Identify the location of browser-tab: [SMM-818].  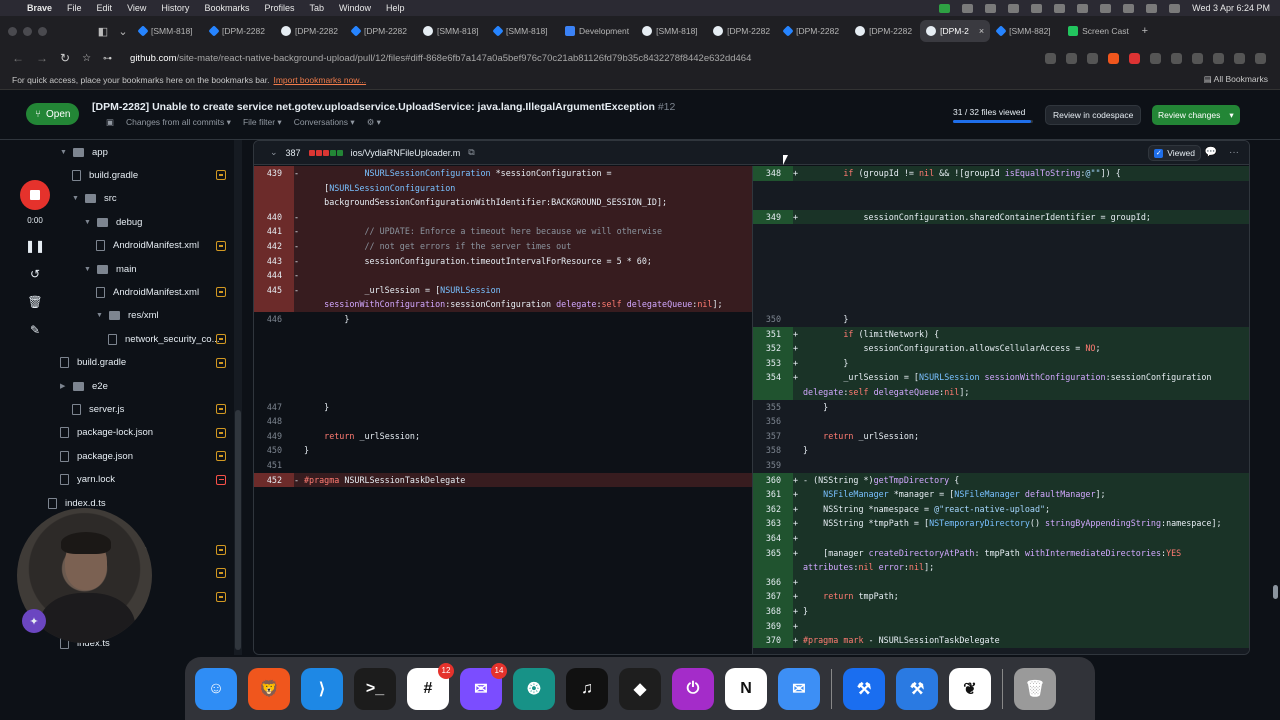
(168, 31).